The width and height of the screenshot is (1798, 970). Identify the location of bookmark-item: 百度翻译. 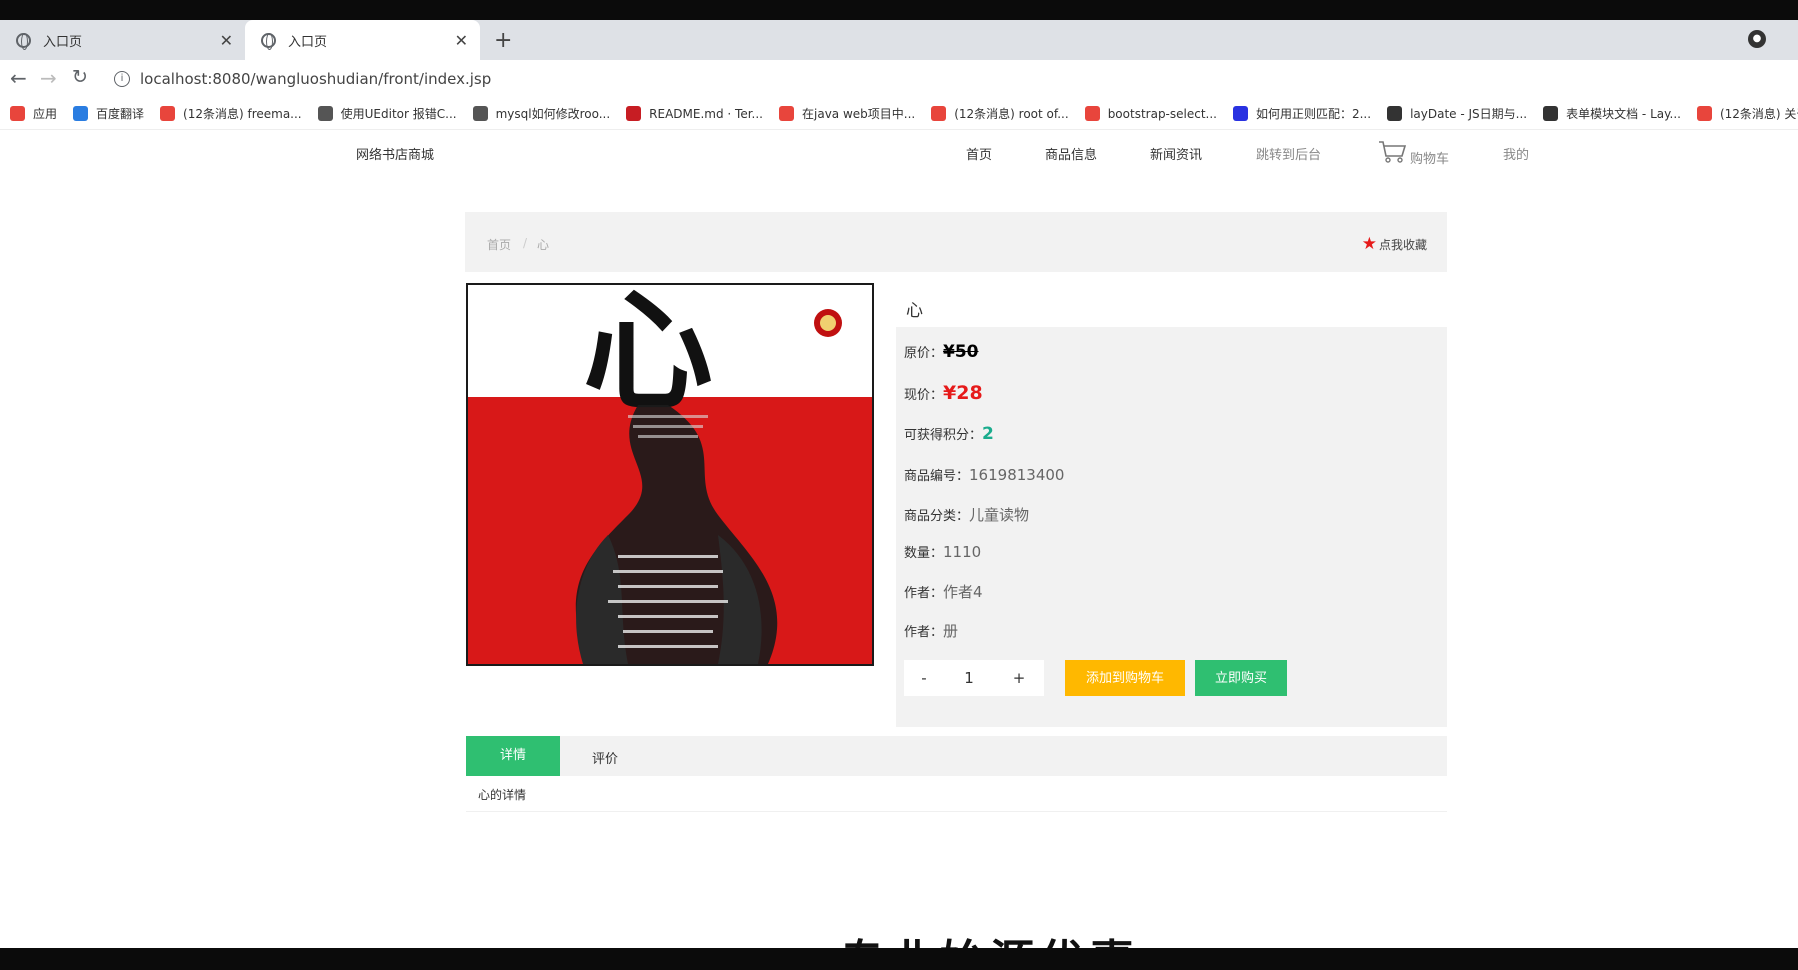
(108, 113).